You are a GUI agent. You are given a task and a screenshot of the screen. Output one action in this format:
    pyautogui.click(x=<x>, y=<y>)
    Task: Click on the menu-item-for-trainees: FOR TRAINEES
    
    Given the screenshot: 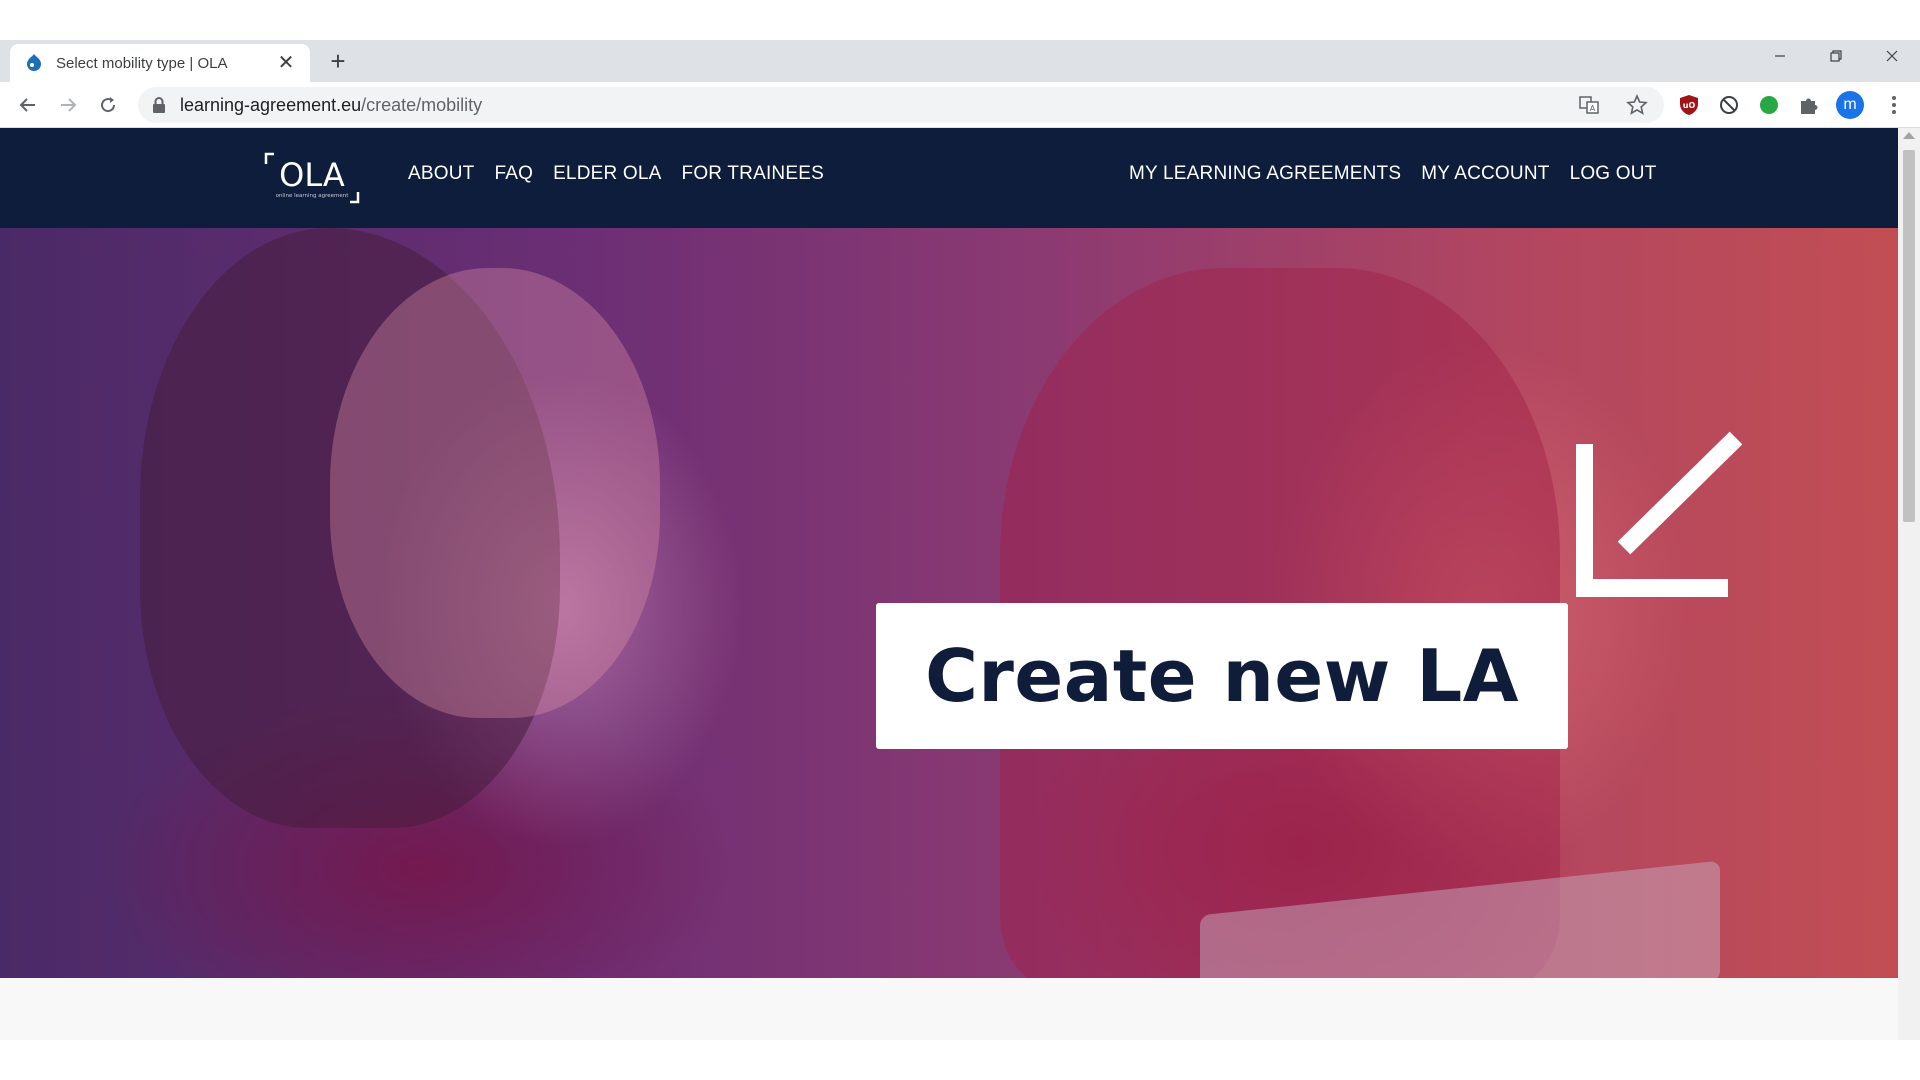 What is the action you would take?
    pyautogui.click(x=753, y=174)
    